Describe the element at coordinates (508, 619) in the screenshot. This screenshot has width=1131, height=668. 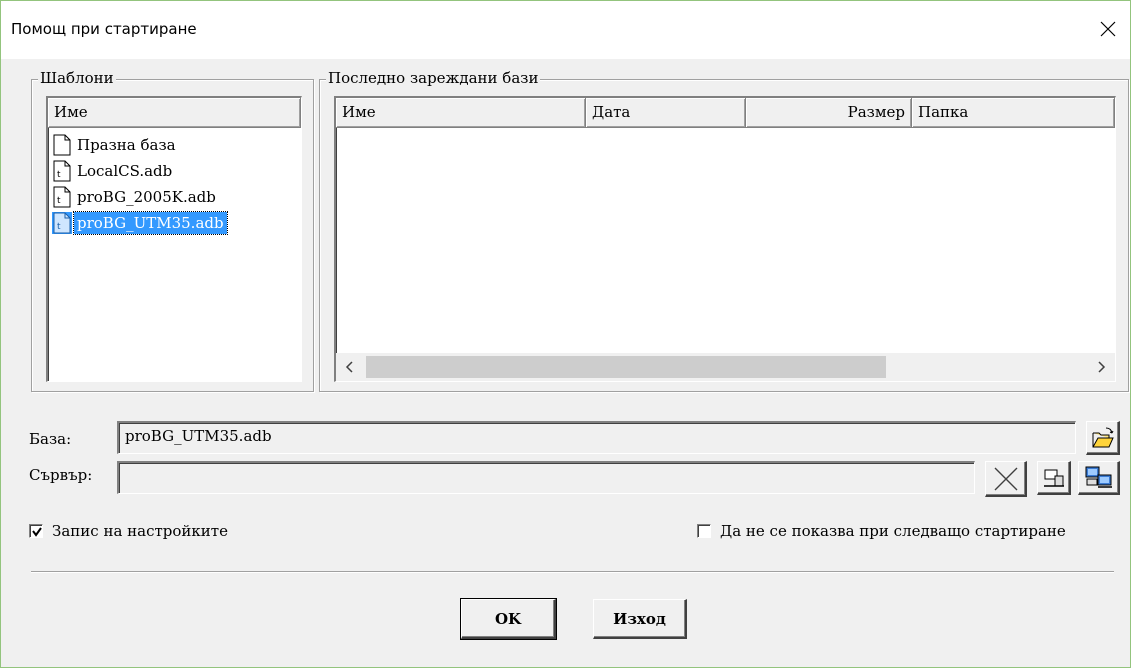
I see `ok-button: OK` at that location.